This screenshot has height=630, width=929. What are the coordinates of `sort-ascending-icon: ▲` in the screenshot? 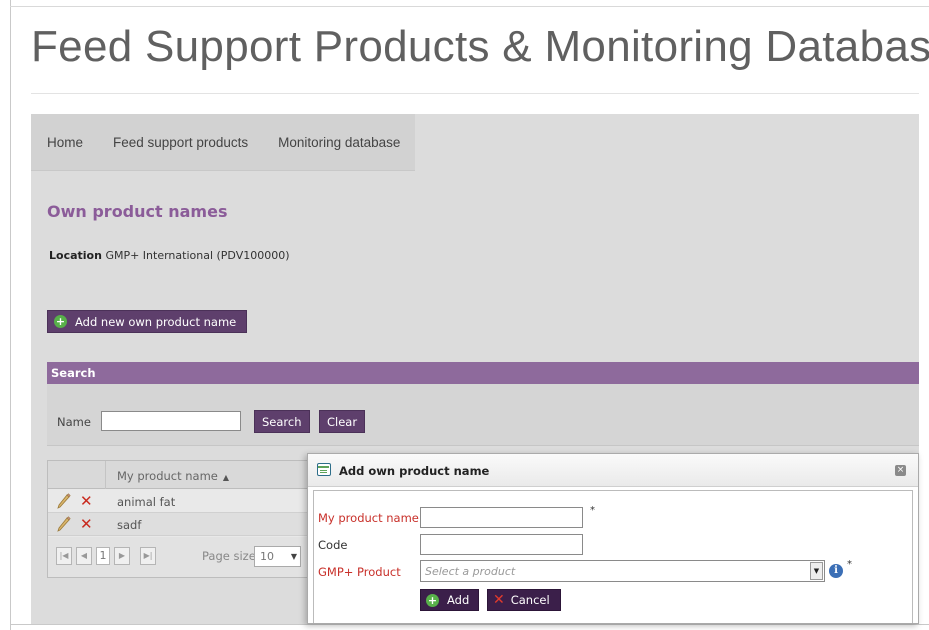 It's located at (226, 477).